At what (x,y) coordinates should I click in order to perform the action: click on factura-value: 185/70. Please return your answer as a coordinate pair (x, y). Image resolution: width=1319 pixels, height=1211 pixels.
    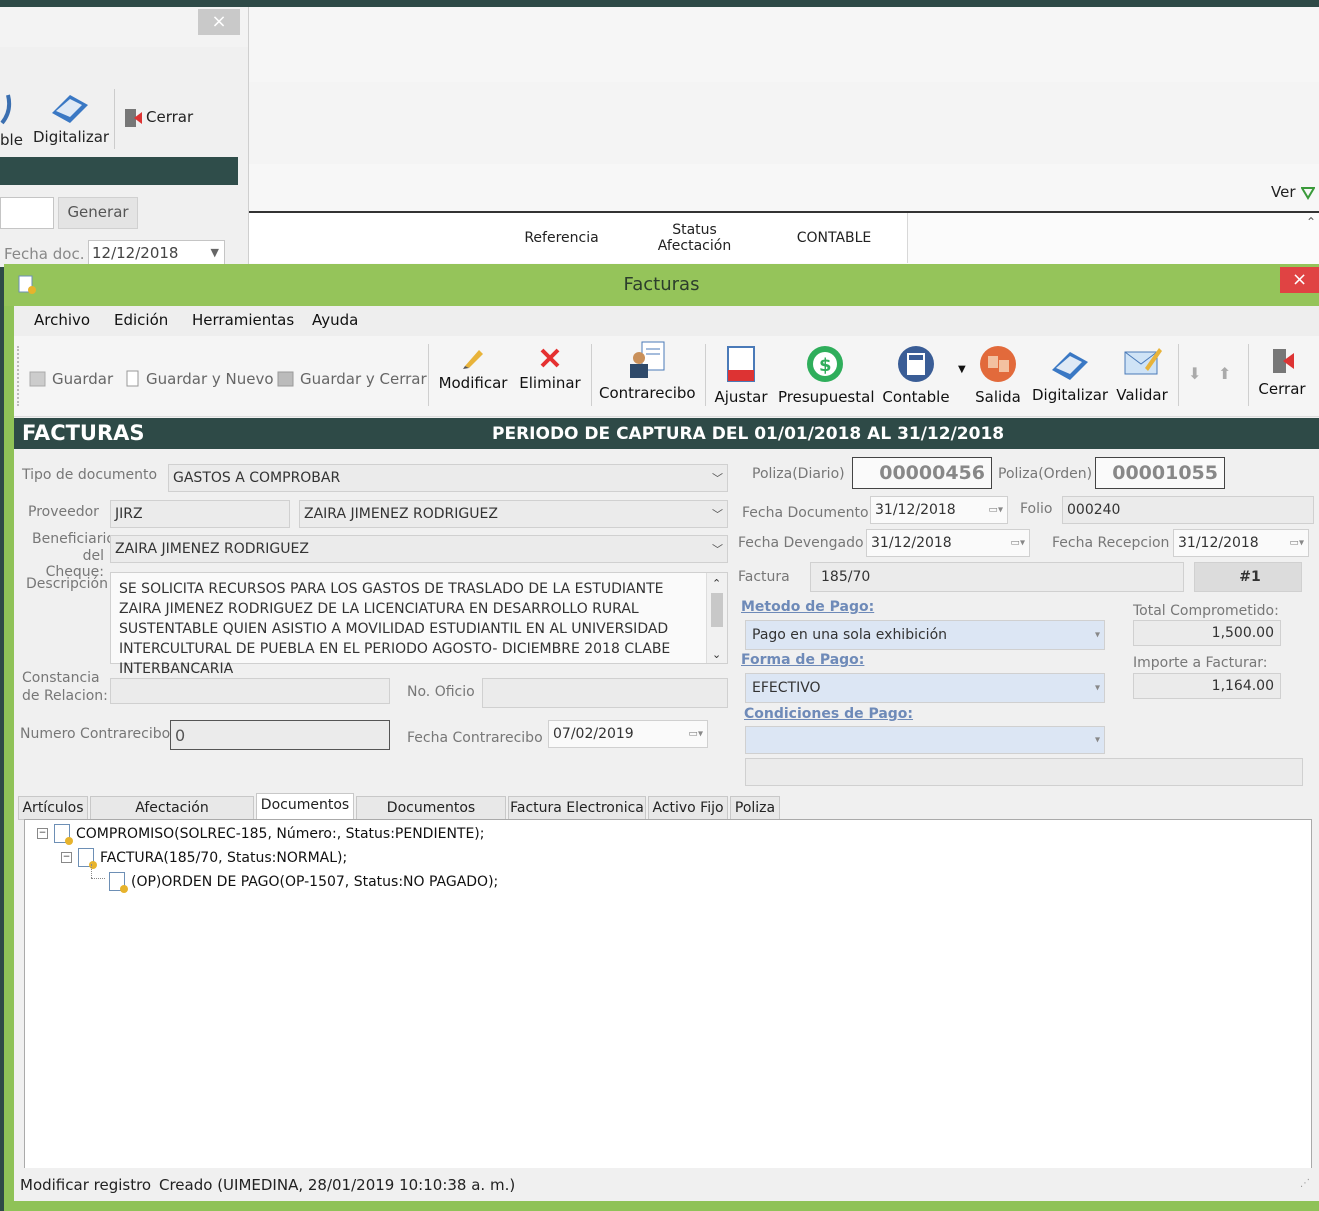
    Looking at the image, I should click on (846, 577).